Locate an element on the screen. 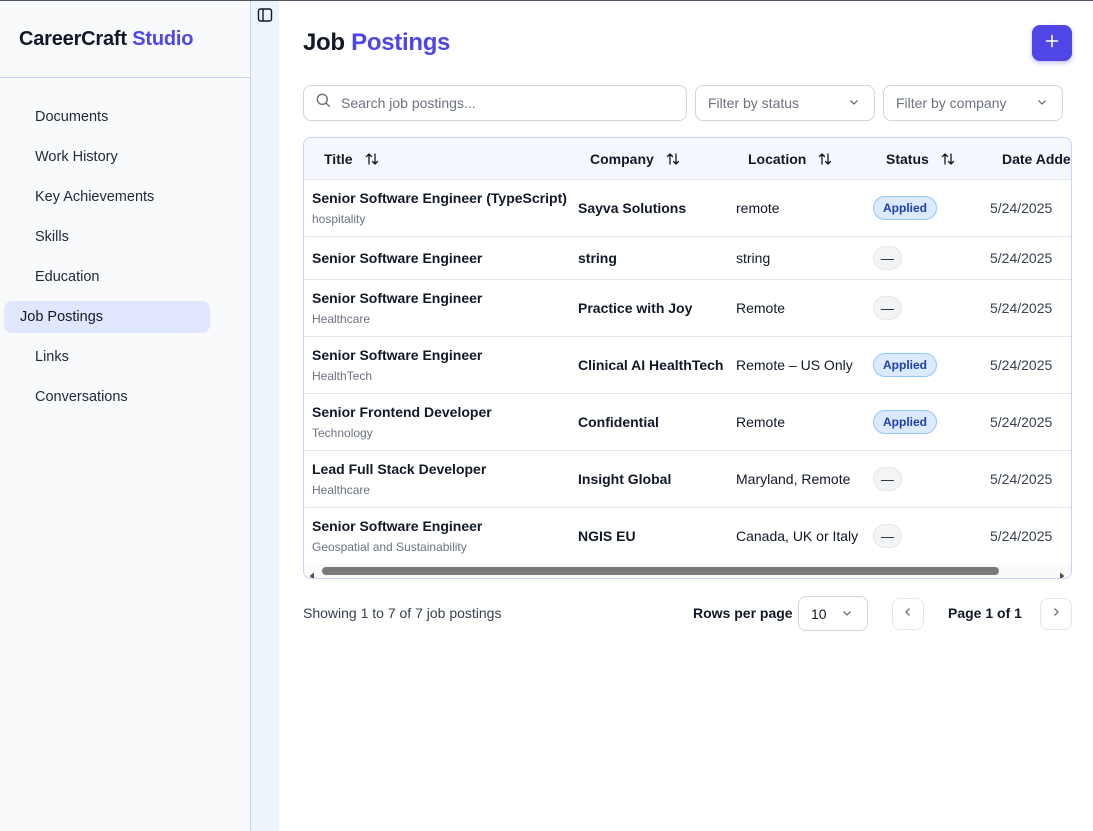 Image resolution: width=1093 pixels, height=831 pixels. column-header-status: Status is located at coordinates (920, 159).